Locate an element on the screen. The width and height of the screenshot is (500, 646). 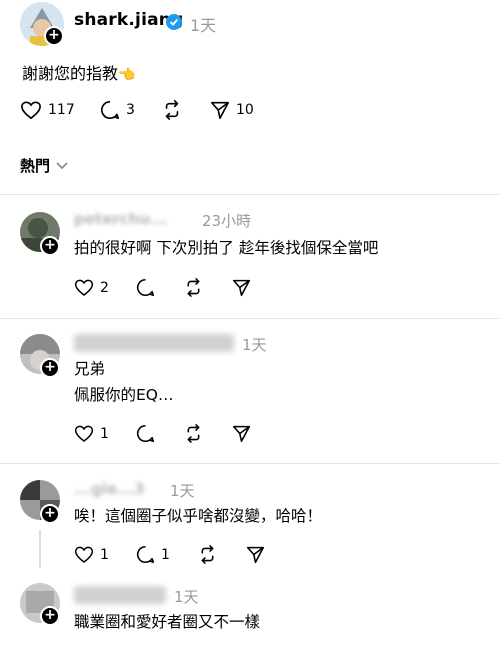
like-count: 117 is located at coordinates (61, 110).